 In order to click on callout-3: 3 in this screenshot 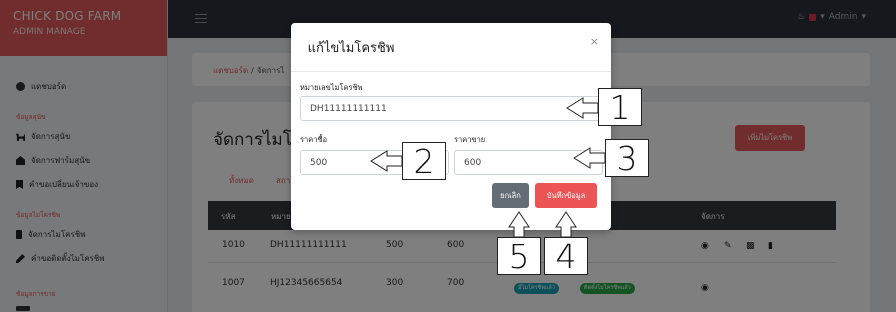, I will do `click(627, 158)`.